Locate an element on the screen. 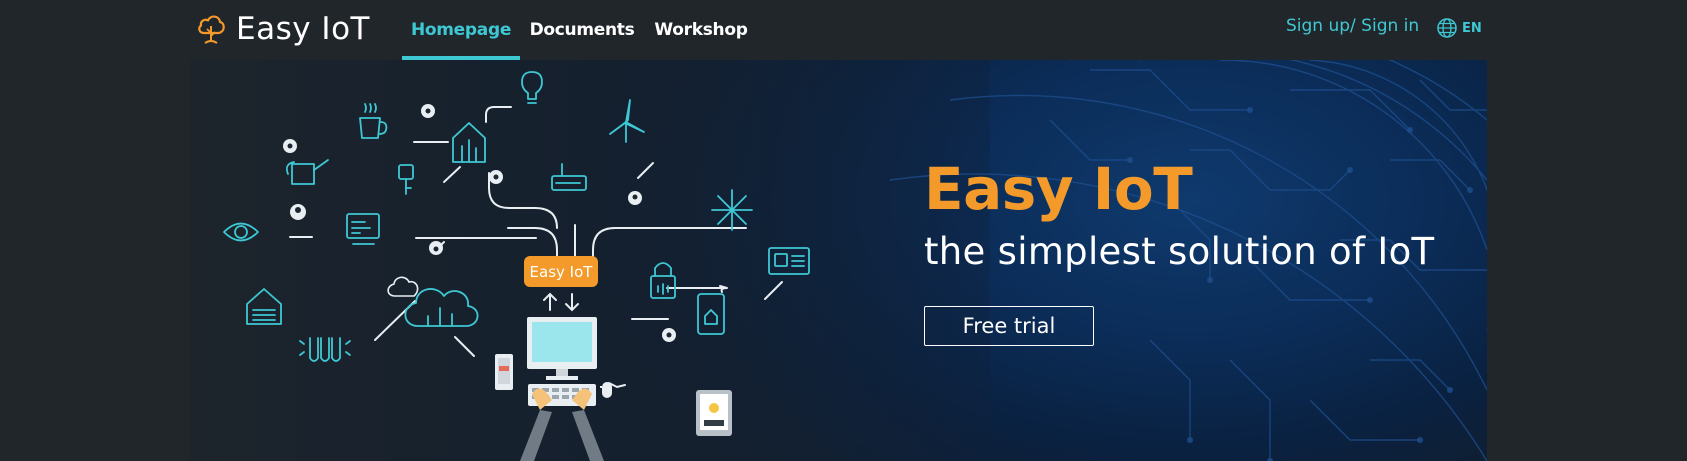  hero-title: Easy IoT is located at coordinates (1058, 189).